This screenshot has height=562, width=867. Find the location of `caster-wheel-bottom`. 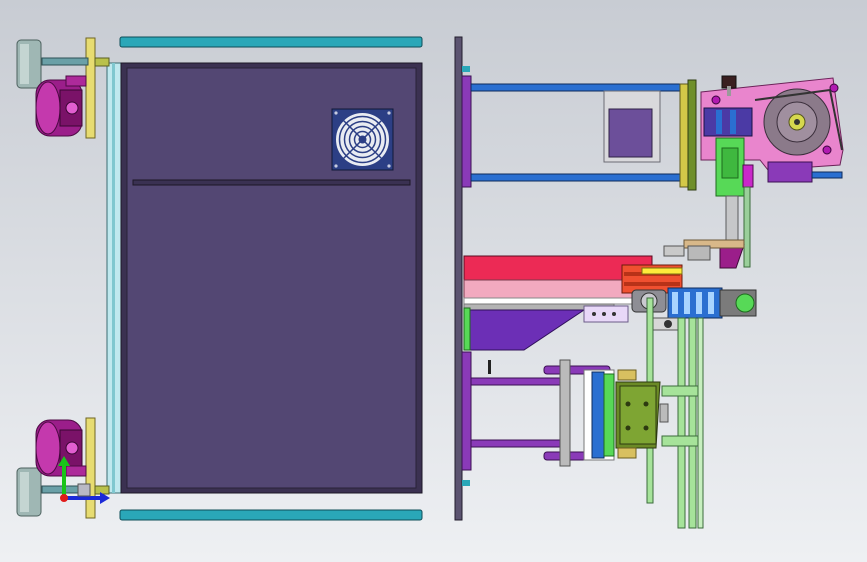

caster-wheel-bottom is located at coordinates (61, 448).